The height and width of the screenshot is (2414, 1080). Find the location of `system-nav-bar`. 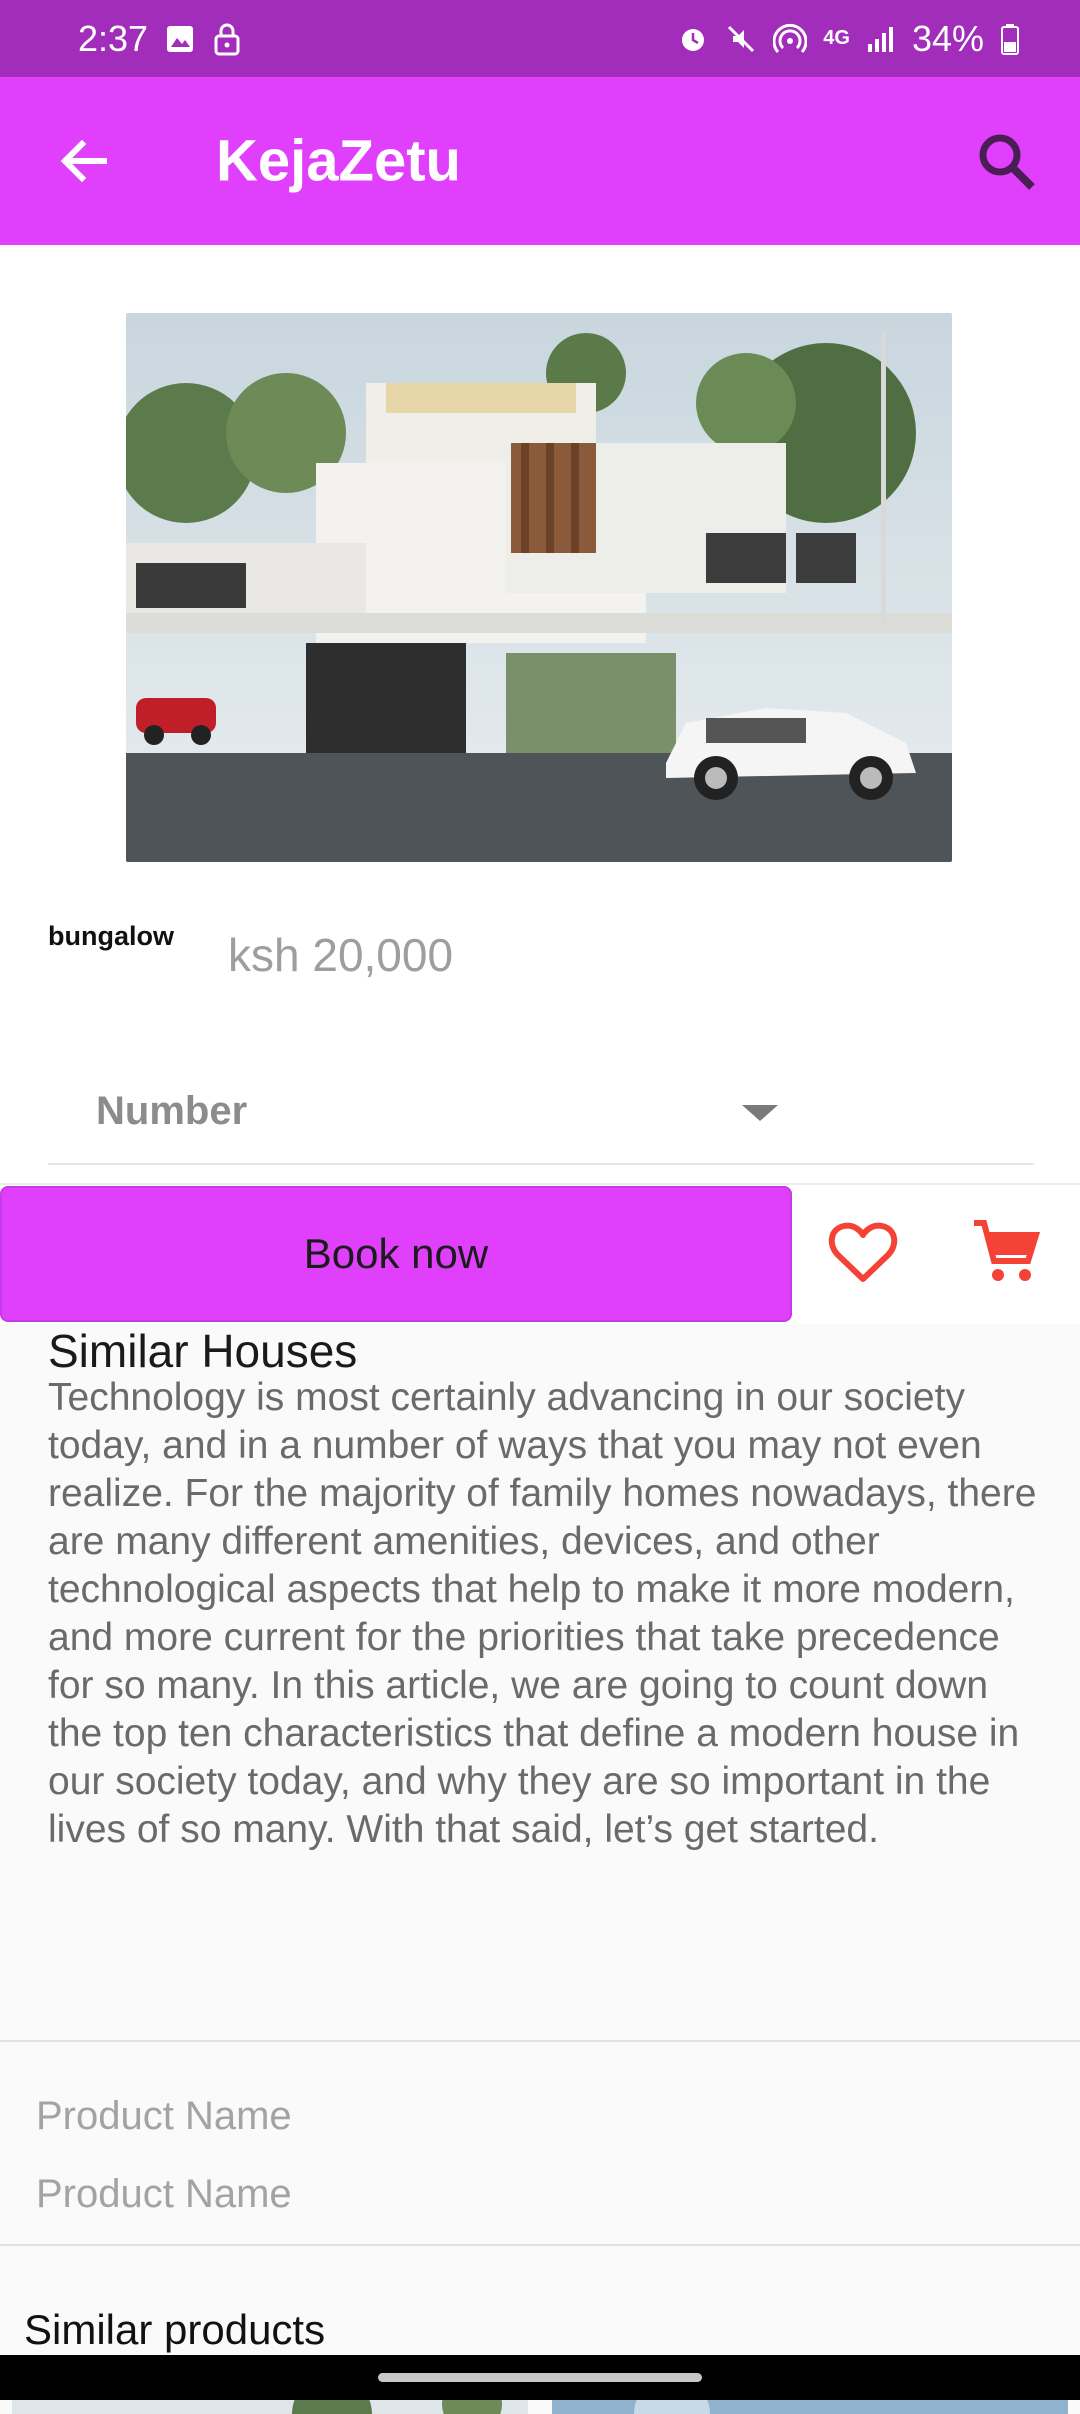

system-nav-bar is located at coordinates (540, 2377).